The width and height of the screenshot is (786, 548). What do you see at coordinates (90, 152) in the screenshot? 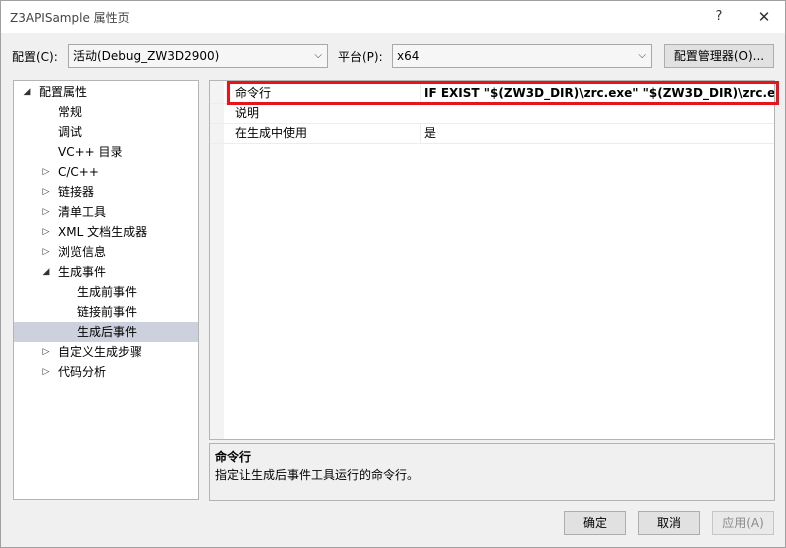
I see `tree-item-label: VC++ 目录` at bounding box center [90, 152].